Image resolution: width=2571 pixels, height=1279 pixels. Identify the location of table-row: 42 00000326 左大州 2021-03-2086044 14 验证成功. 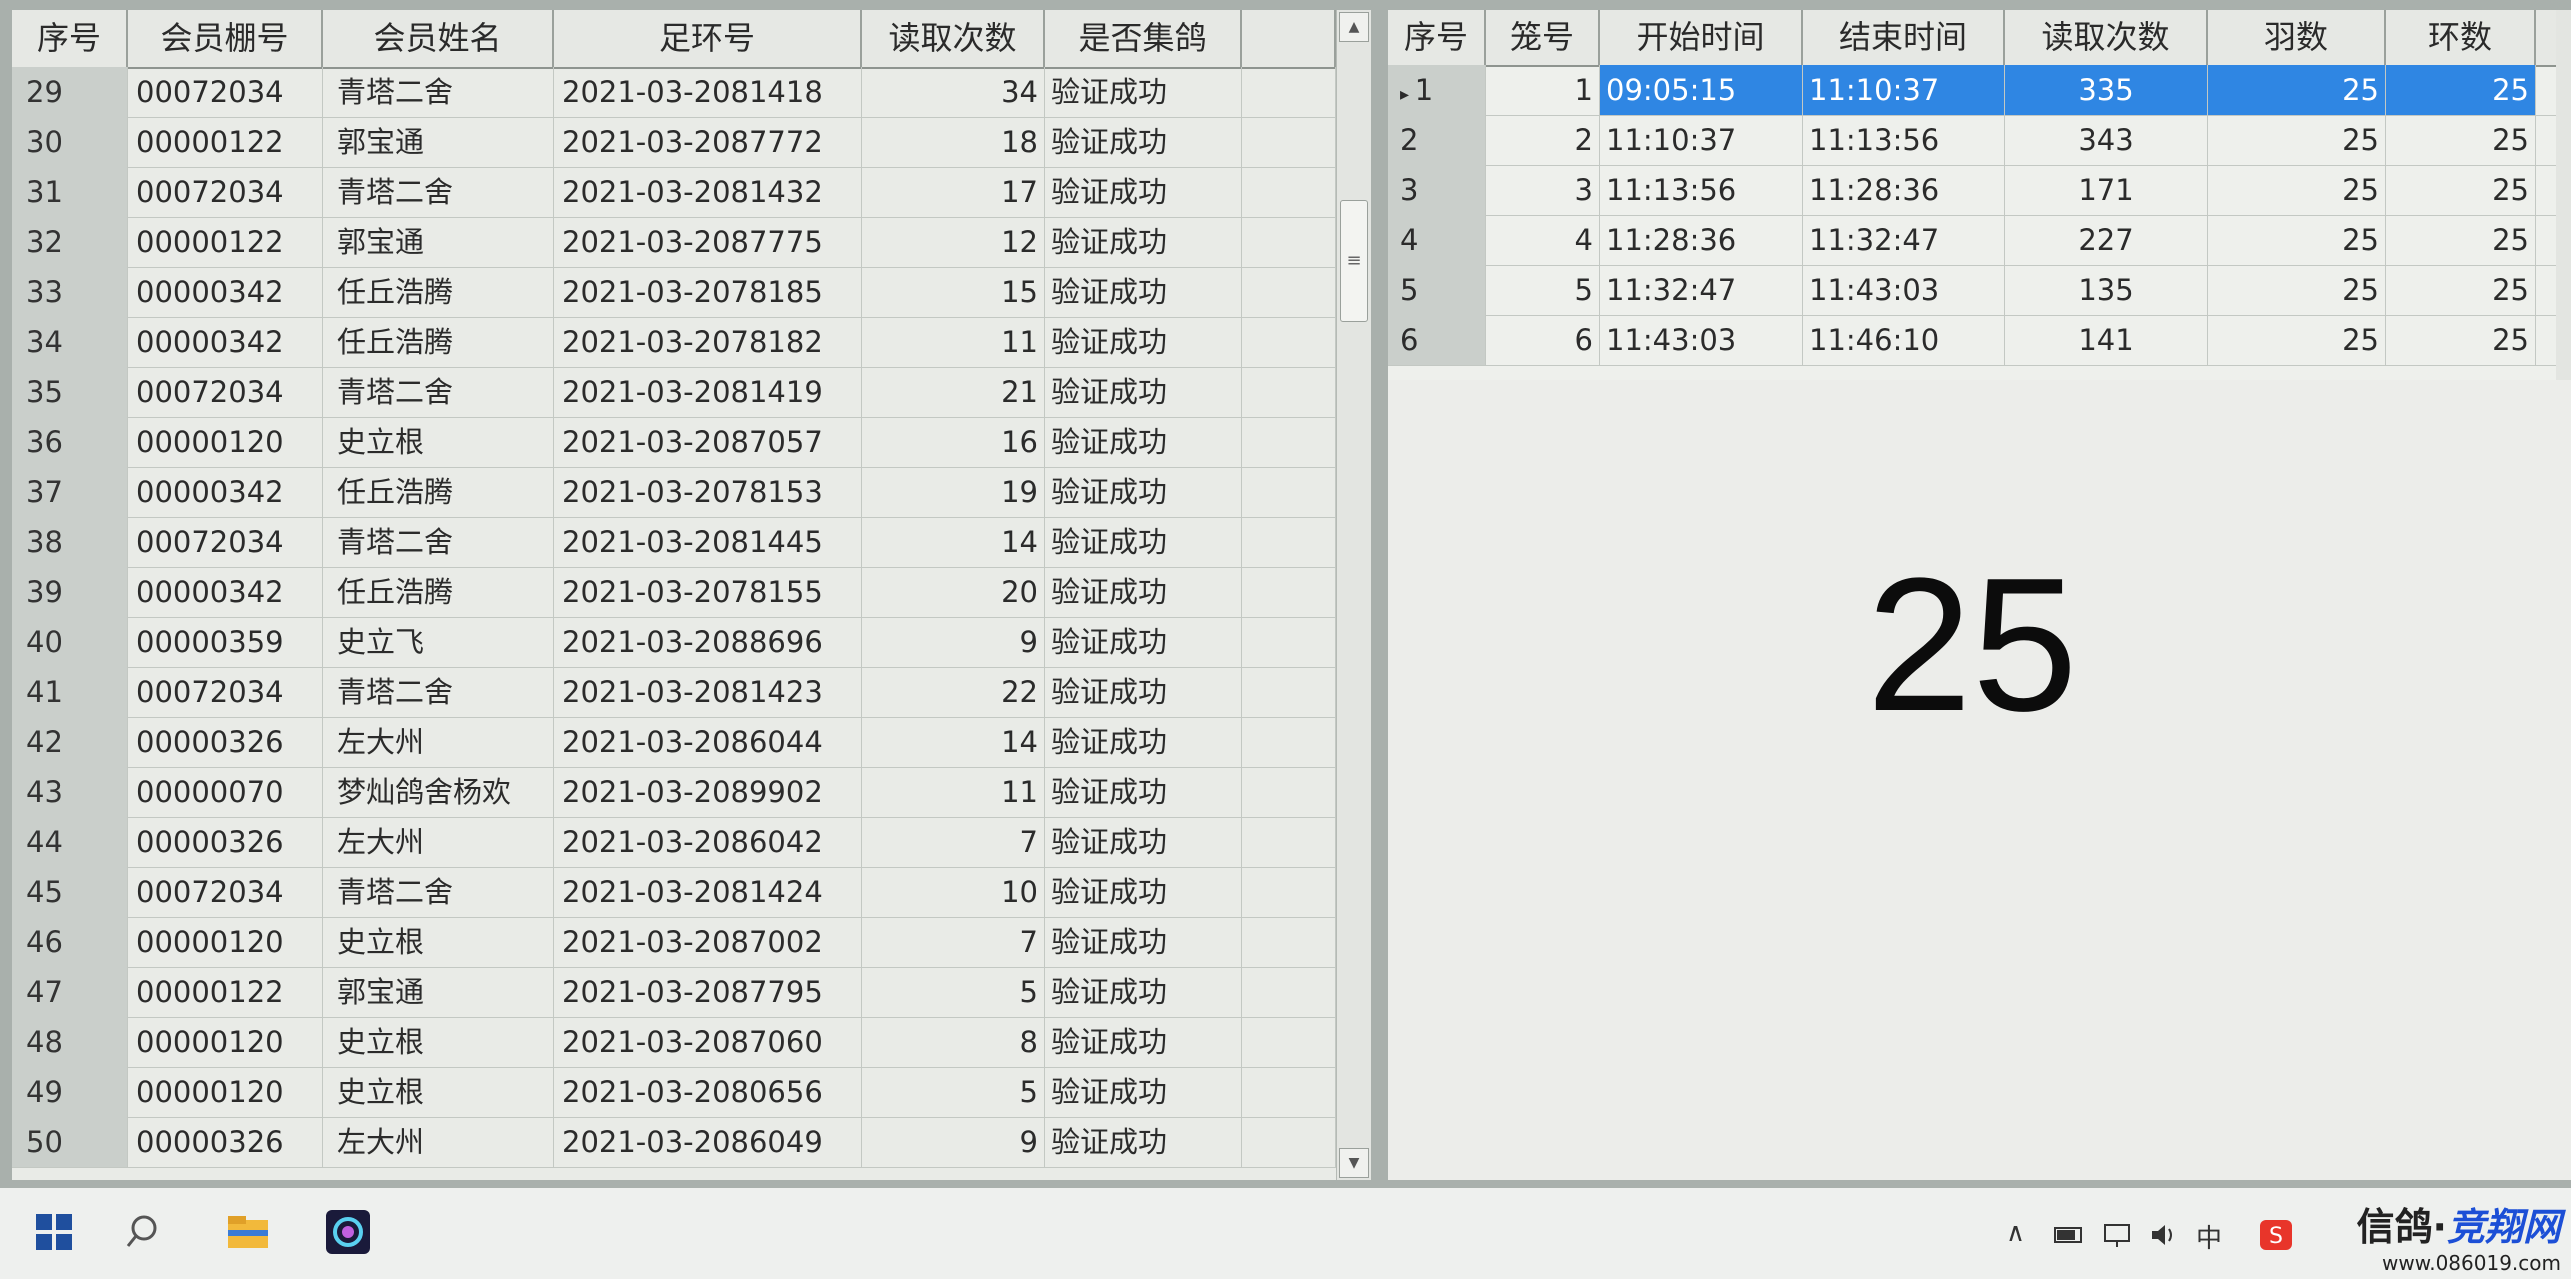
(674, 742).